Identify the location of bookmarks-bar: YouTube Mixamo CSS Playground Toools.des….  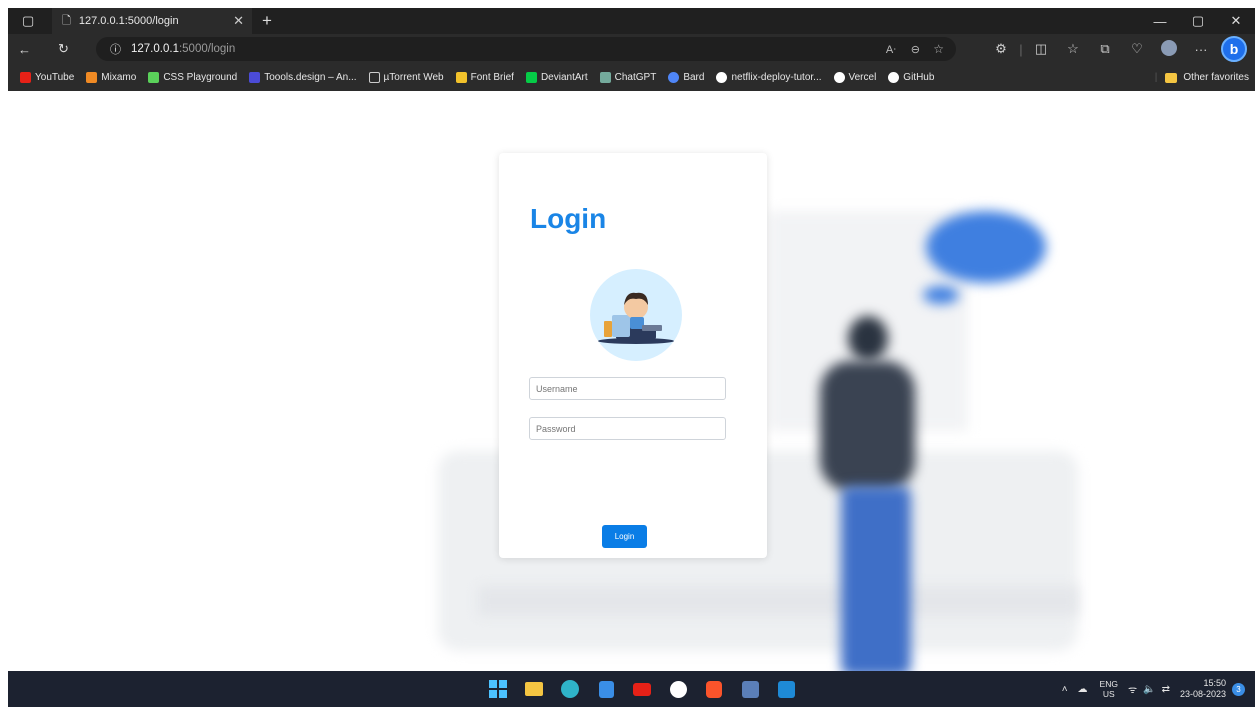
(631, 77).